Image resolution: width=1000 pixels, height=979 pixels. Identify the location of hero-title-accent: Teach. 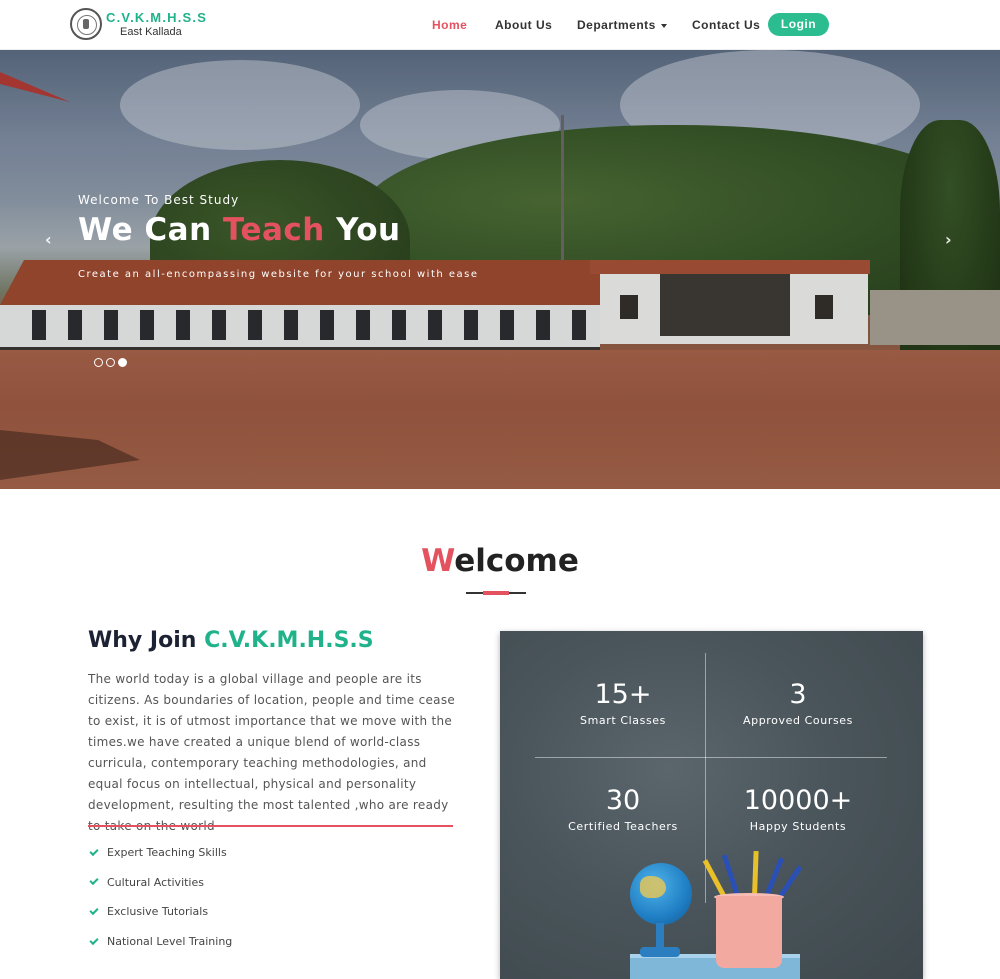
(273, 230).